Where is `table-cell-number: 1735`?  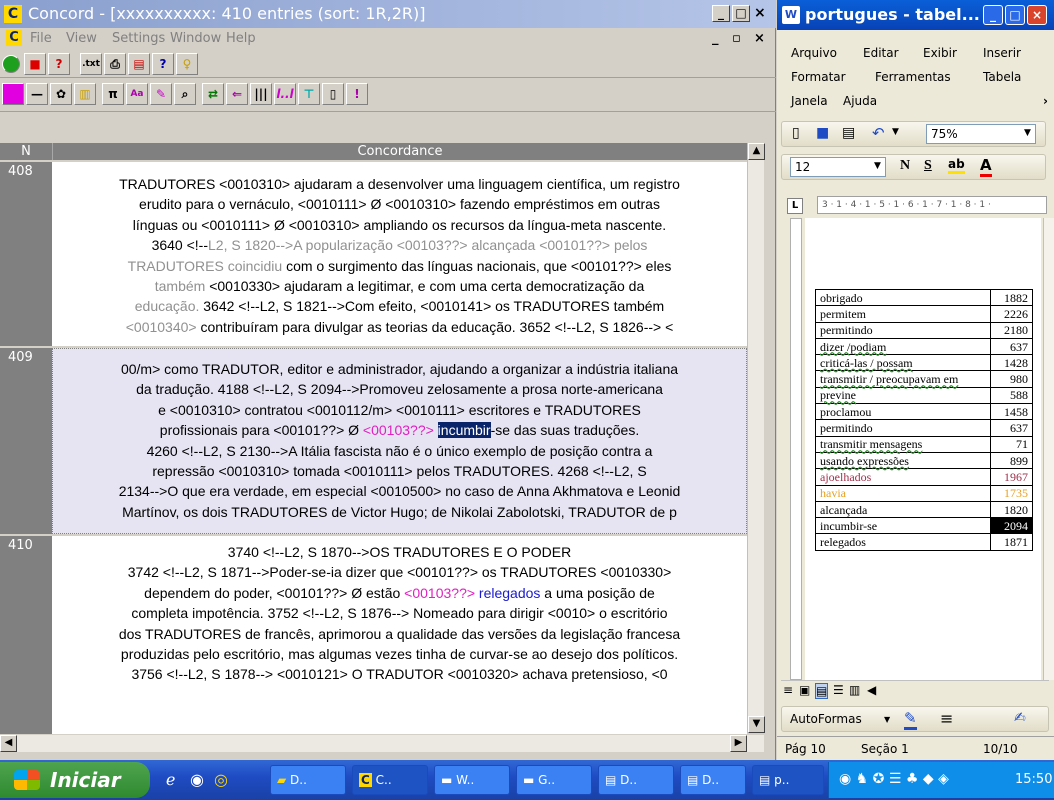 table-cell-number: 1735 is located at coordinates (1011, 493).